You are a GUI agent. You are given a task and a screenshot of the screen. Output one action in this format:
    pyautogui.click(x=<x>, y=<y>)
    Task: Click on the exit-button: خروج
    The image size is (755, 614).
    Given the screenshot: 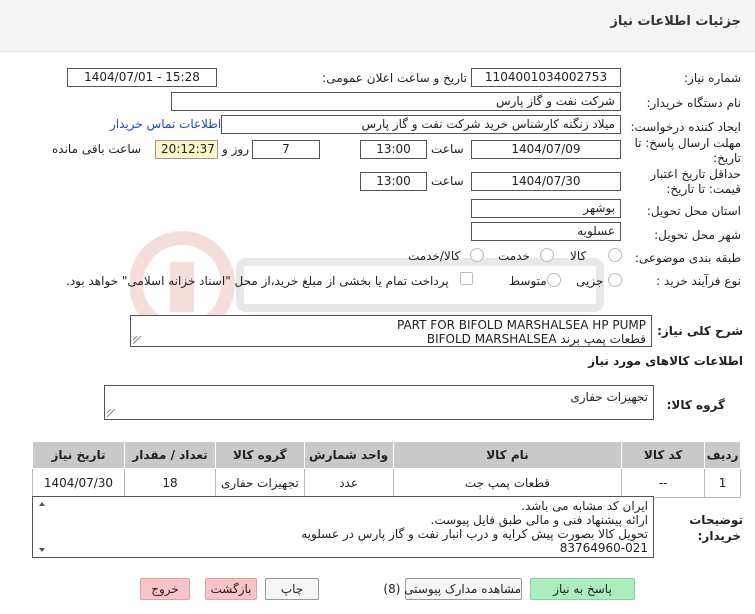 What is the action you would take?
    pyautogui.click(x=165, y=589)
    